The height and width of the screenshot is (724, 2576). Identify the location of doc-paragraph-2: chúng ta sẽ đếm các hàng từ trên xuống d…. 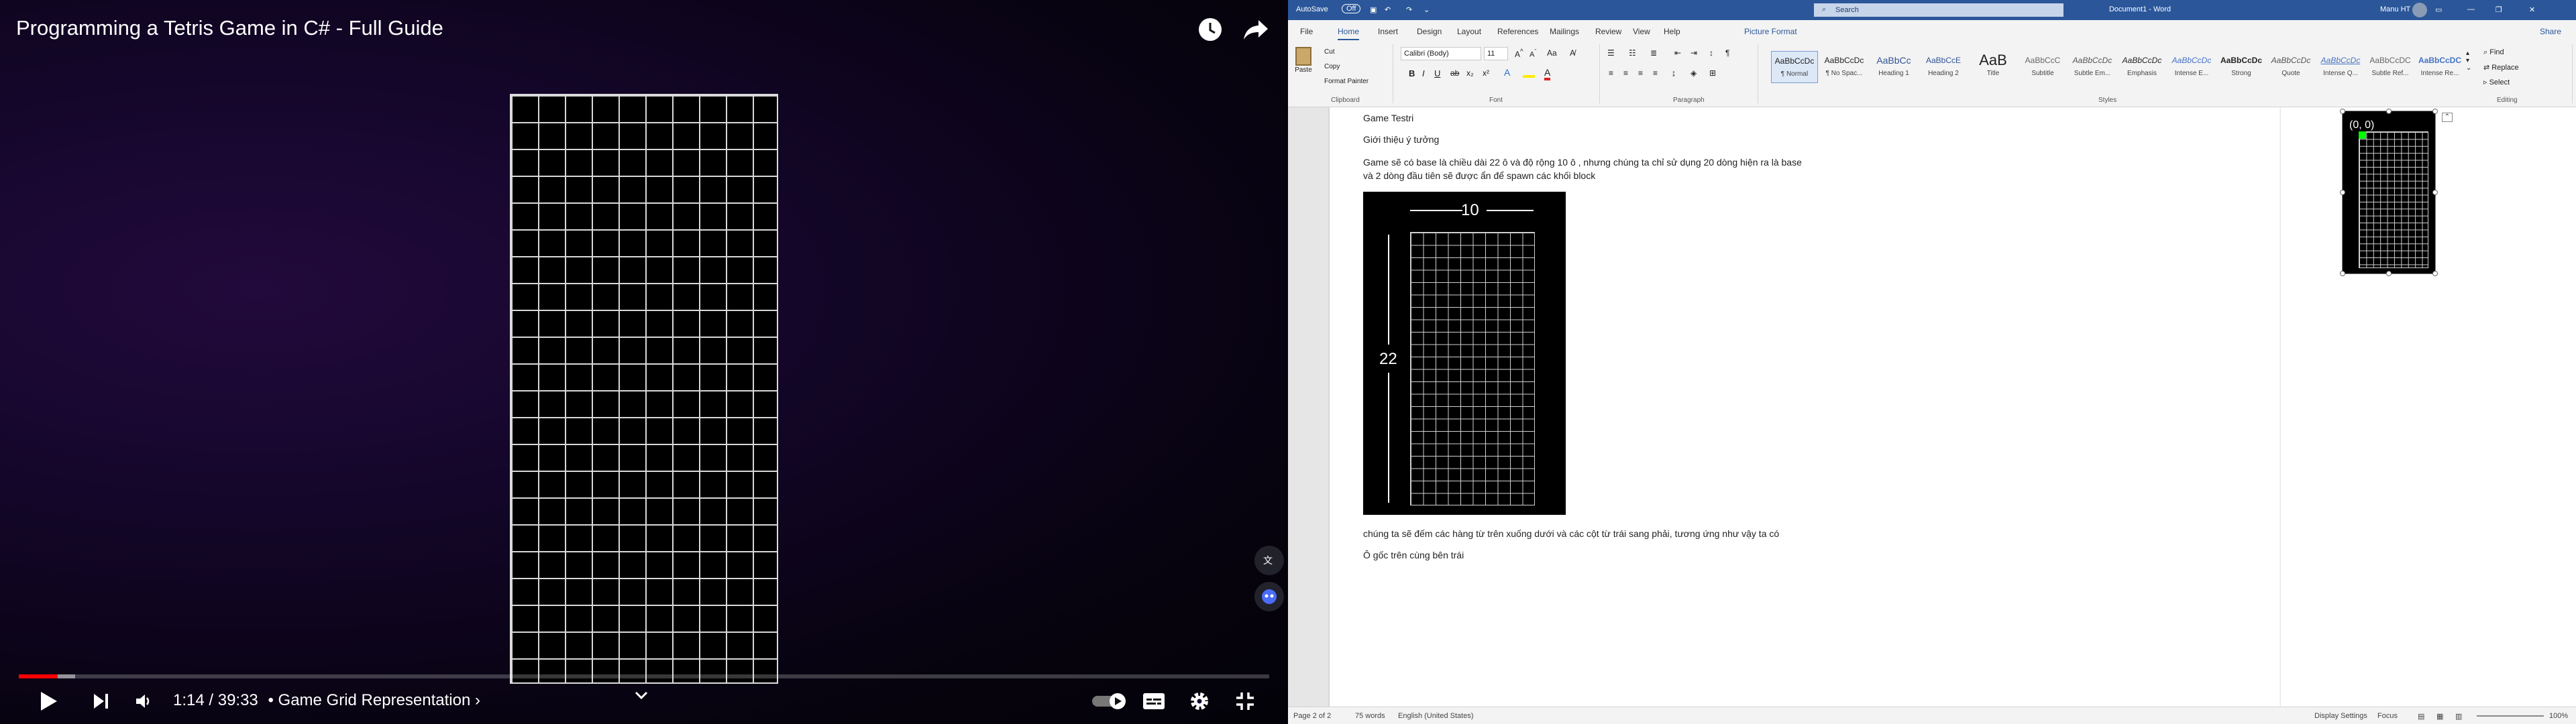
(1571, 533).